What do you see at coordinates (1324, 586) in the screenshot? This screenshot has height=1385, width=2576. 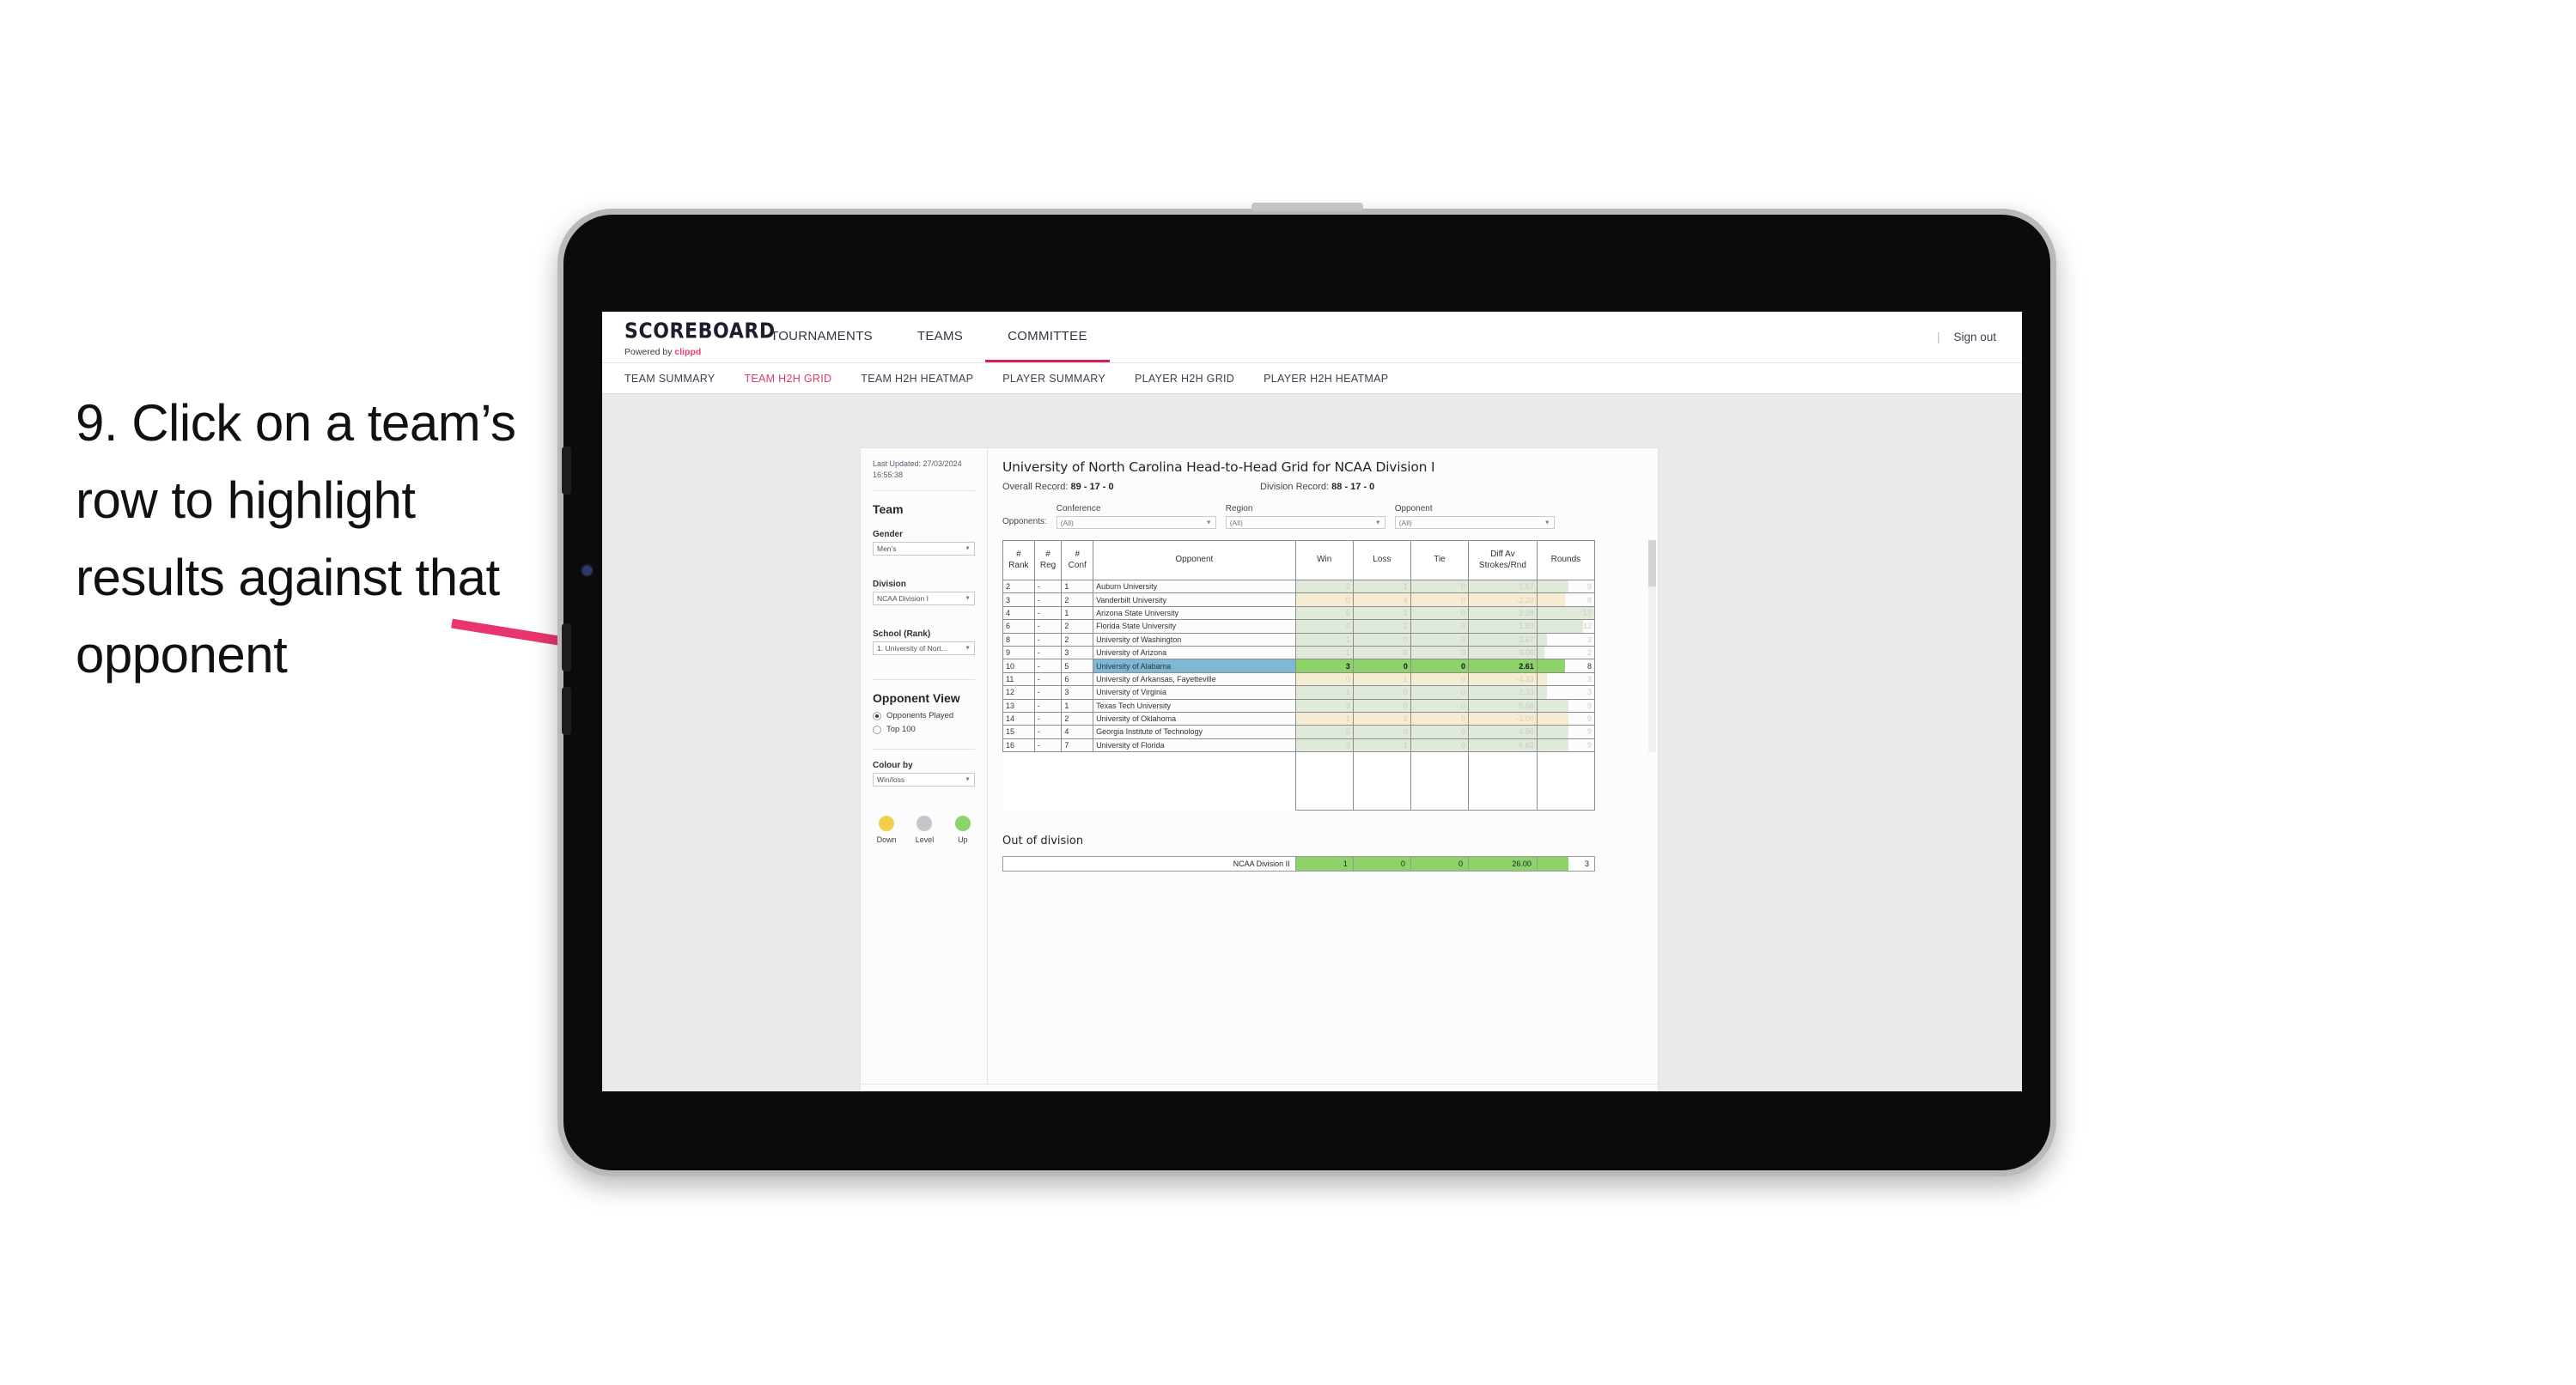 I see `cell-win: 2` at bounding box center [1324, 586].